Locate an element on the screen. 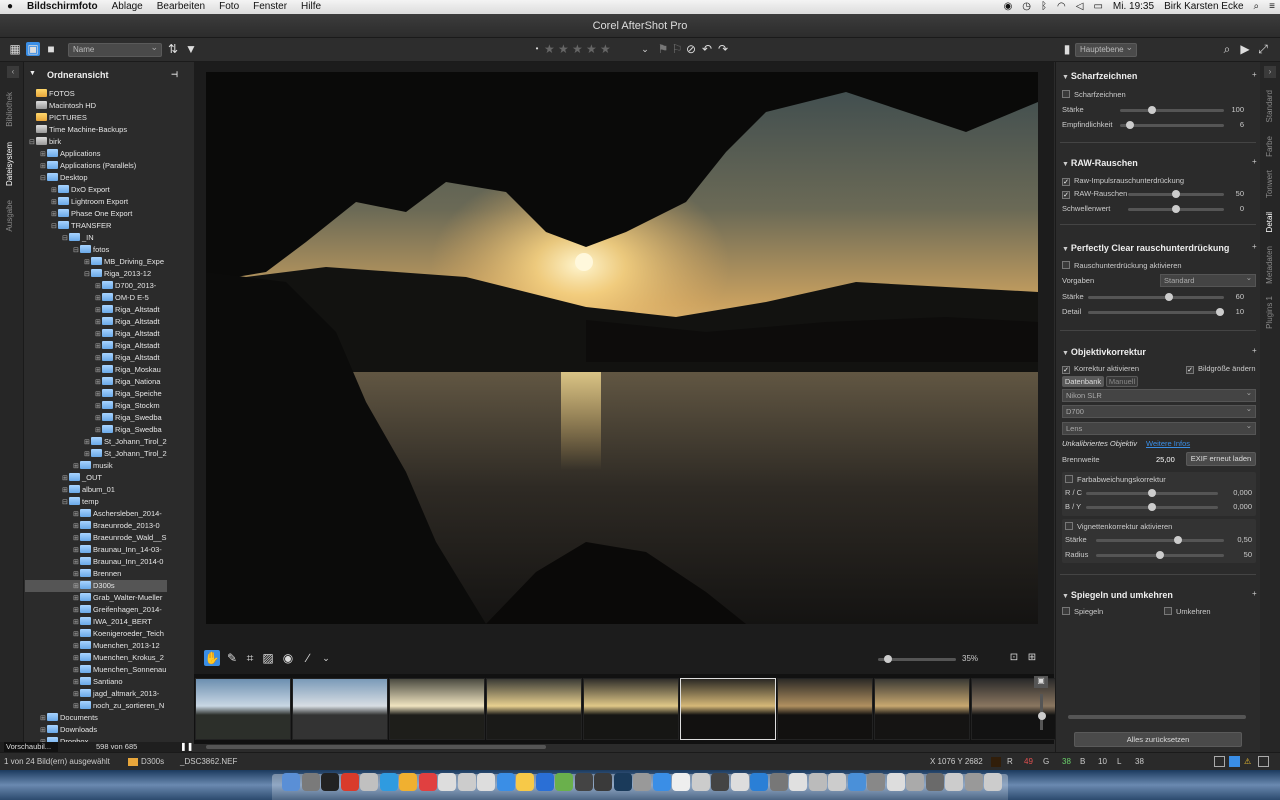 This screenshot has width=1280, height=800. pc-detail-slider is located at coordinates (1156, 312).